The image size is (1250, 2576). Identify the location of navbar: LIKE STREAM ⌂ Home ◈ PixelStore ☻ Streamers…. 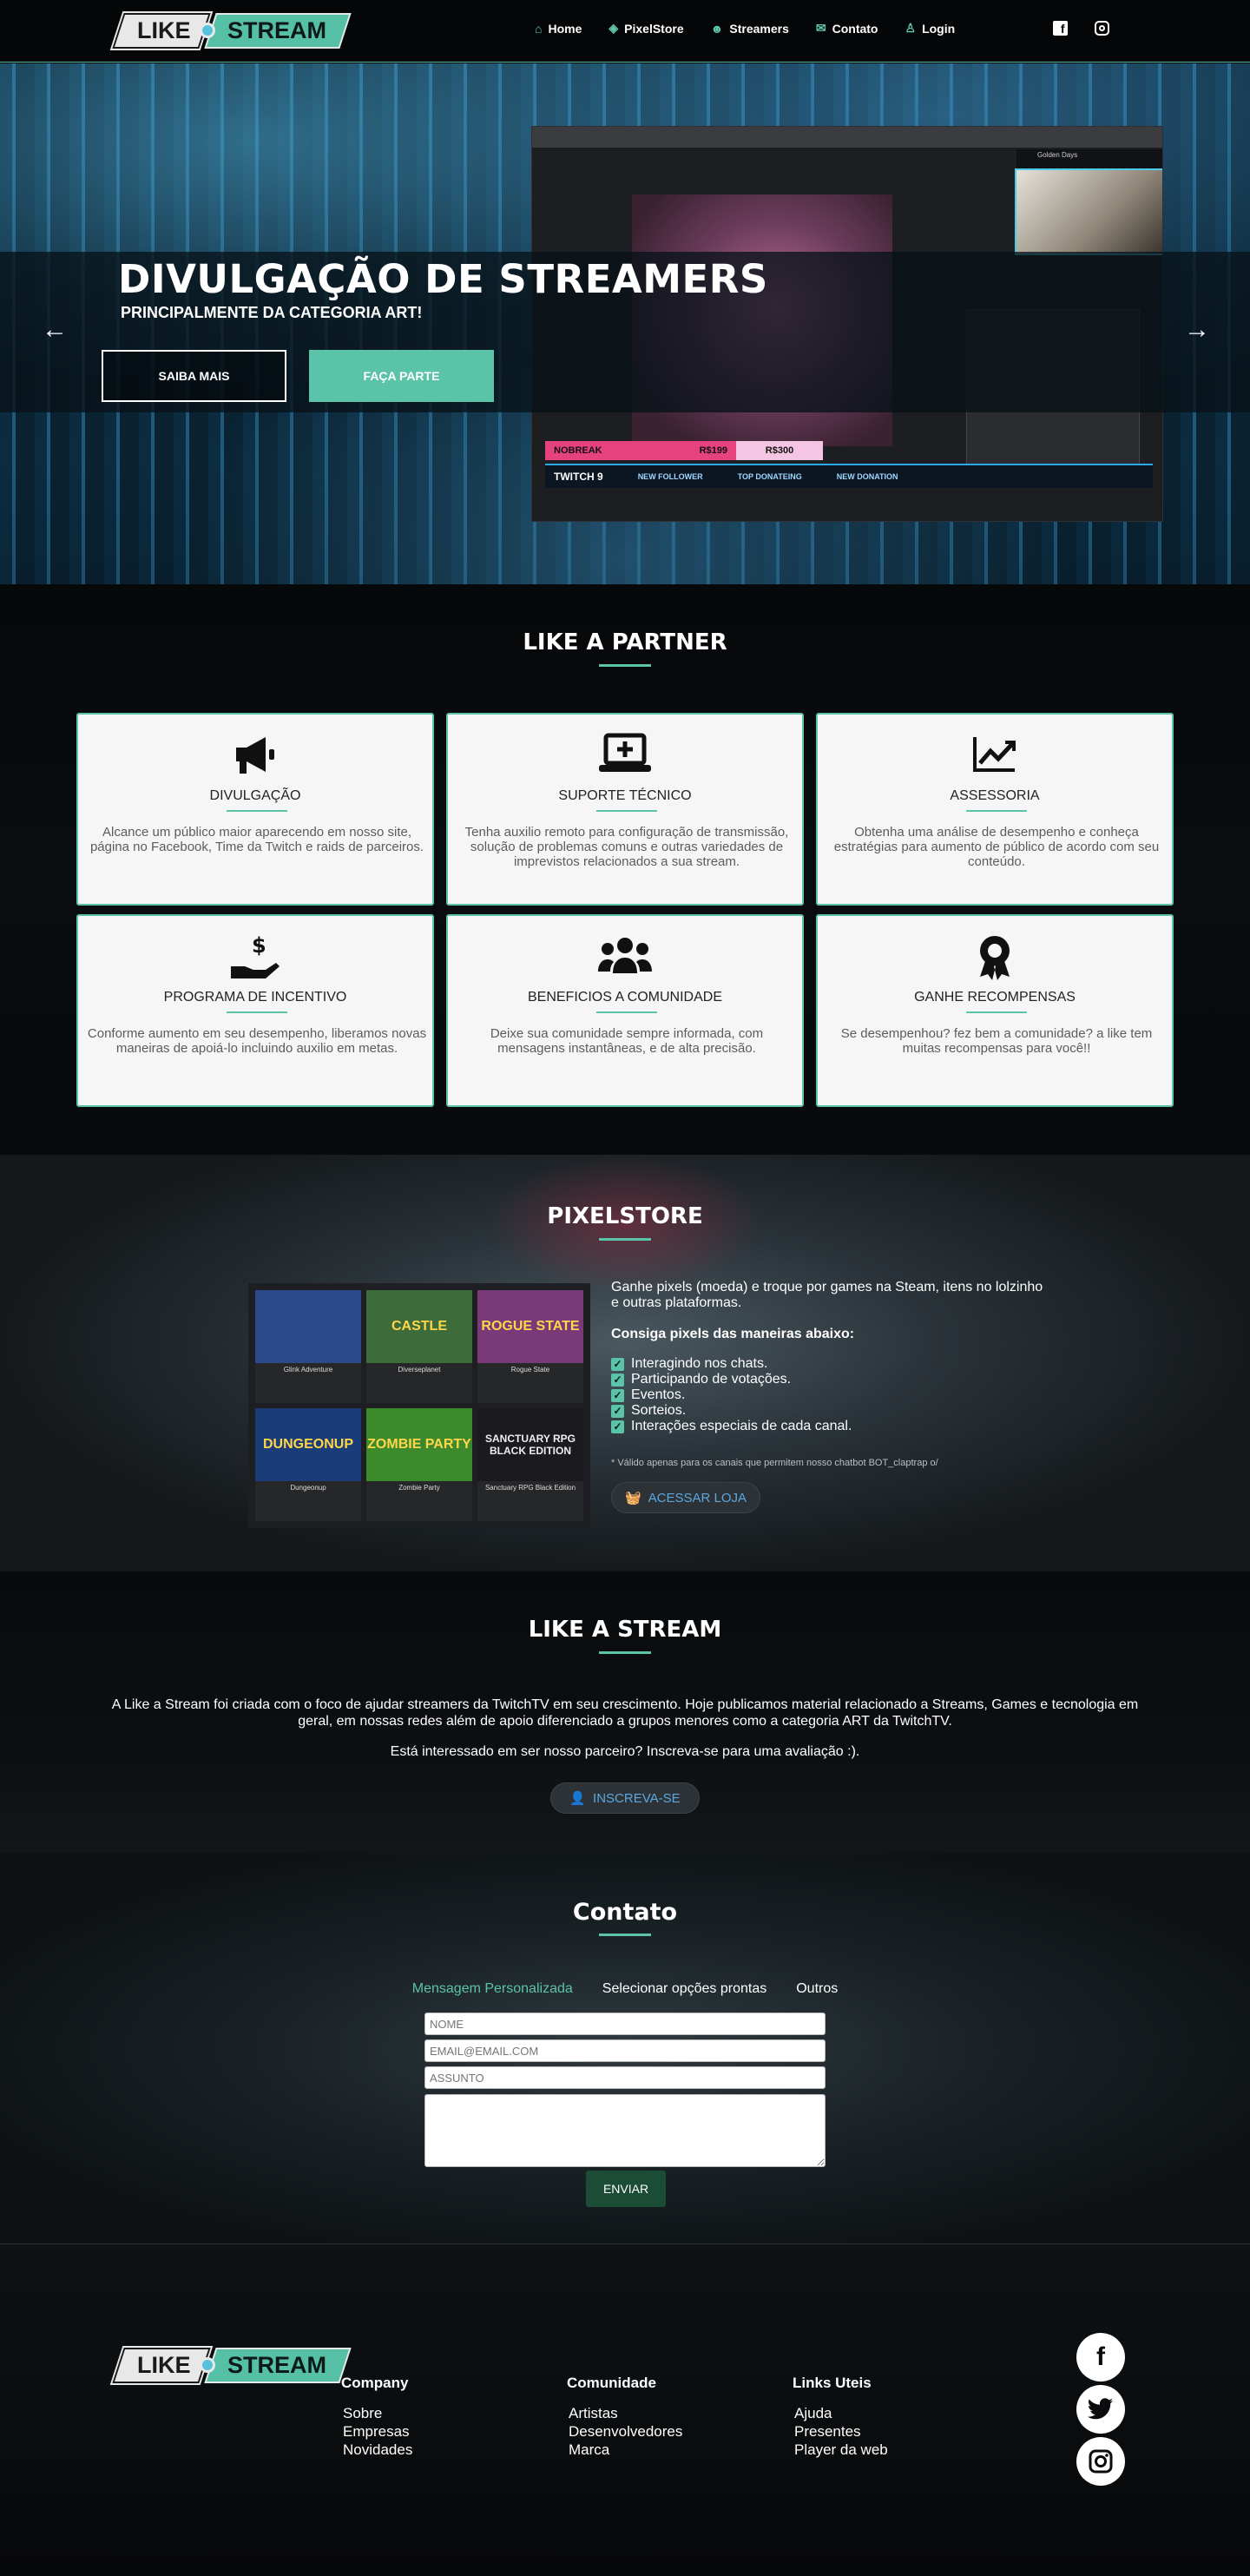
(625, 31).